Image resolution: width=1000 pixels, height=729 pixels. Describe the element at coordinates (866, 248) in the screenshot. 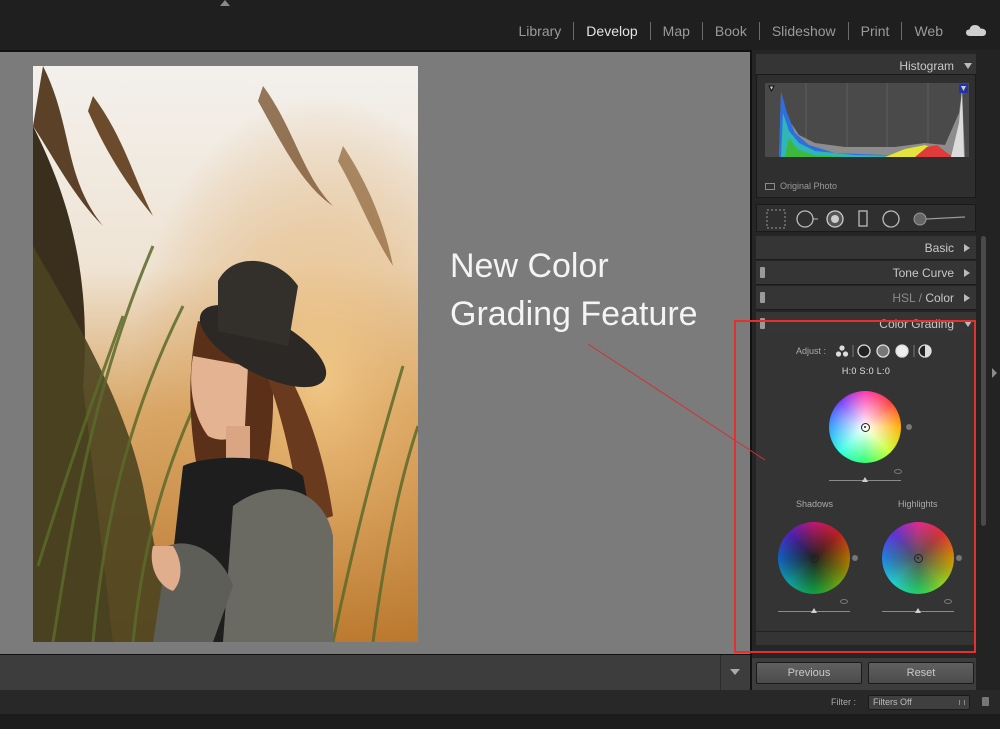

I see `basic-panel-header: Basic` at that location.